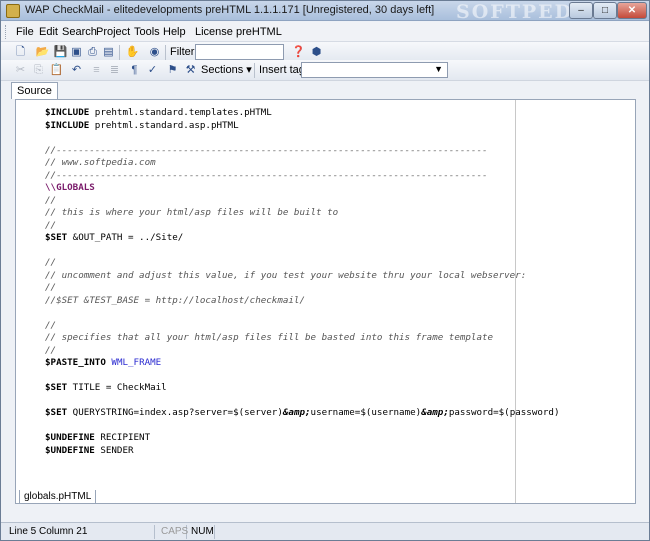  Describe the element at coordinates (438, 69) in the screenshot. I see `chevron-down-icon: ▼` at that location.